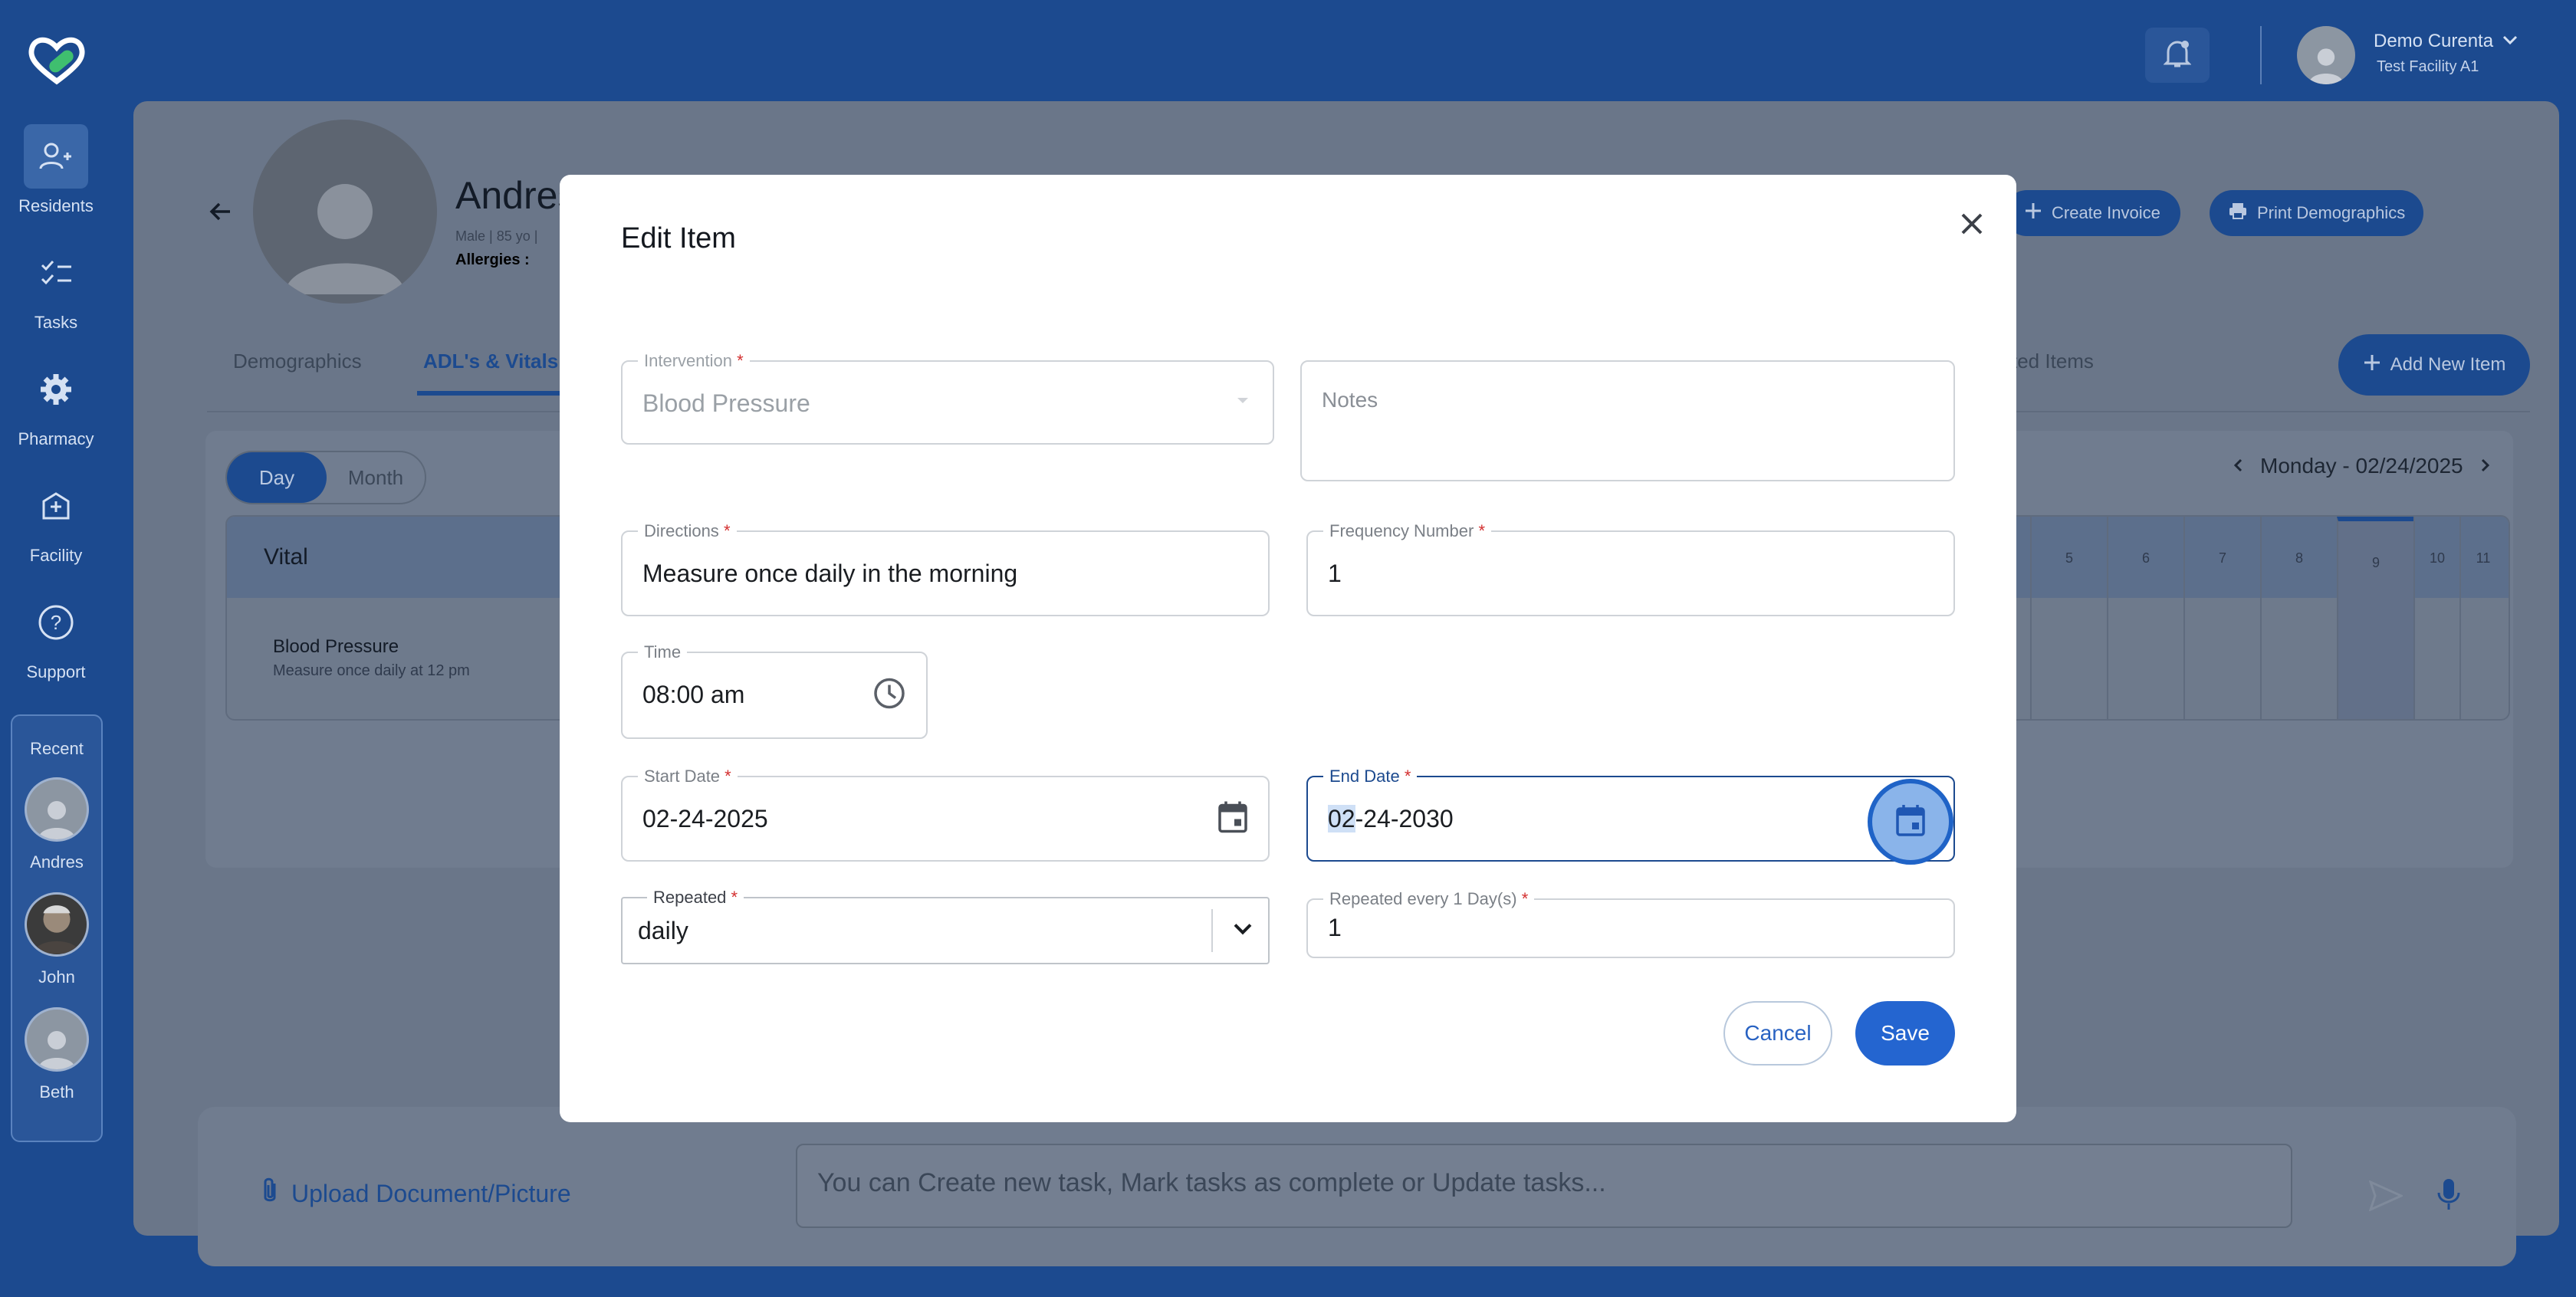  What do you see at coordinates (56, 520) in the screenshot?
I see `sidebar-item-facility: Facility` at bounding box center [56, 520].